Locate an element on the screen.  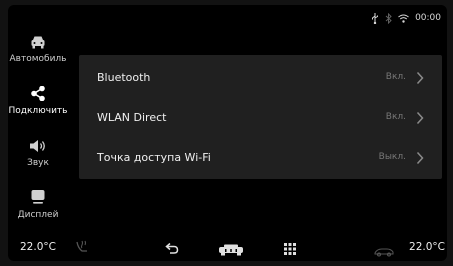
driver-temperature: 22.0°C is located at coordinates (38, 247).